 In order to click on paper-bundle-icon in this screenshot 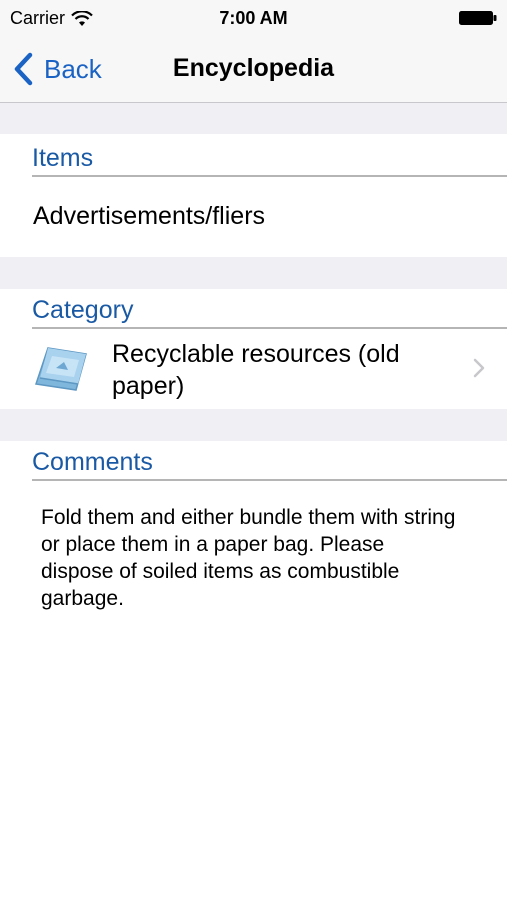, I will do `click(61, 369)`.